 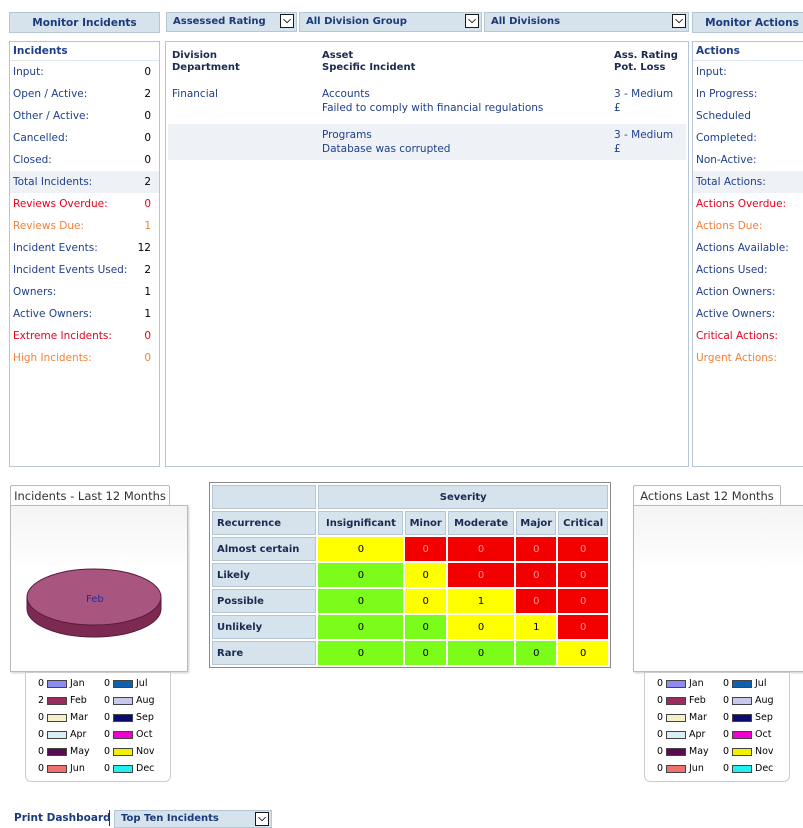 What do you see at coordinates (84, 116) in the screenshot?
I see `incident-stat-row: Other / Active: 0` at bounding box center [84, 116].